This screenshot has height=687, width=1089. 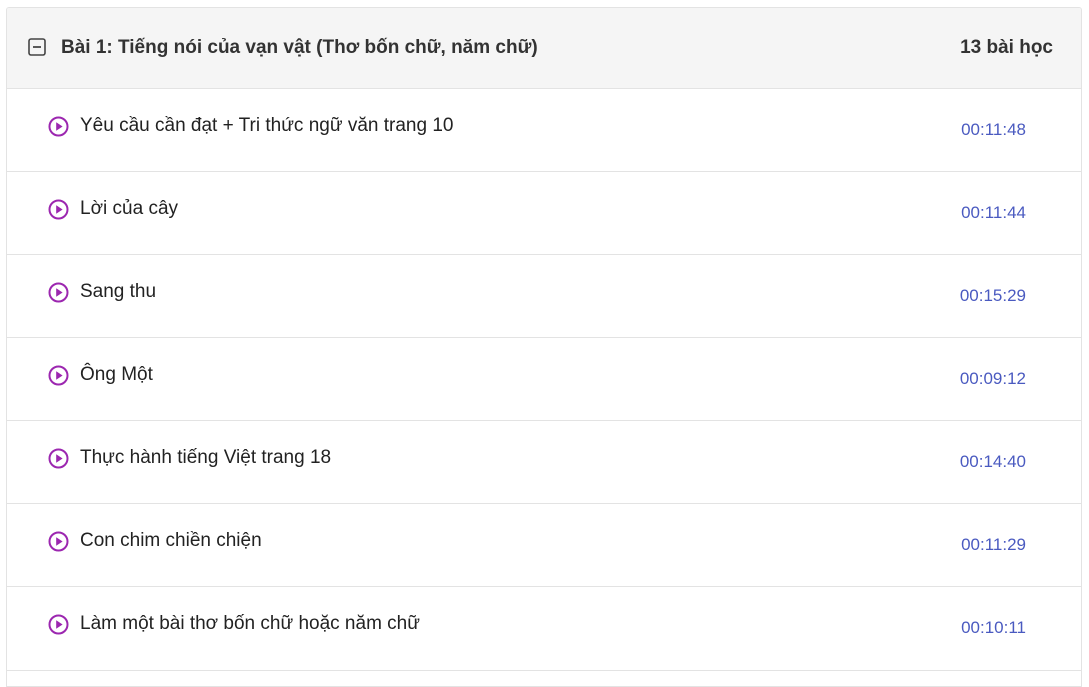 I want to click on lesson-title: Sang thu, so click(x=118, y=292).